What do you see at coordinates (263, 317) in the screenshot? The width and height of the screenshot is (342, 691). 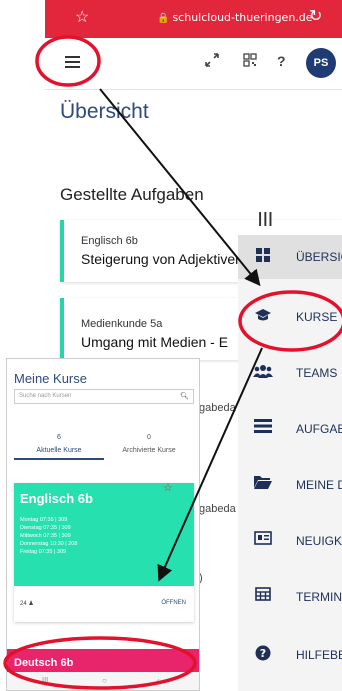 I see `graduation-cap-icon` at bounding box center [263, 317].